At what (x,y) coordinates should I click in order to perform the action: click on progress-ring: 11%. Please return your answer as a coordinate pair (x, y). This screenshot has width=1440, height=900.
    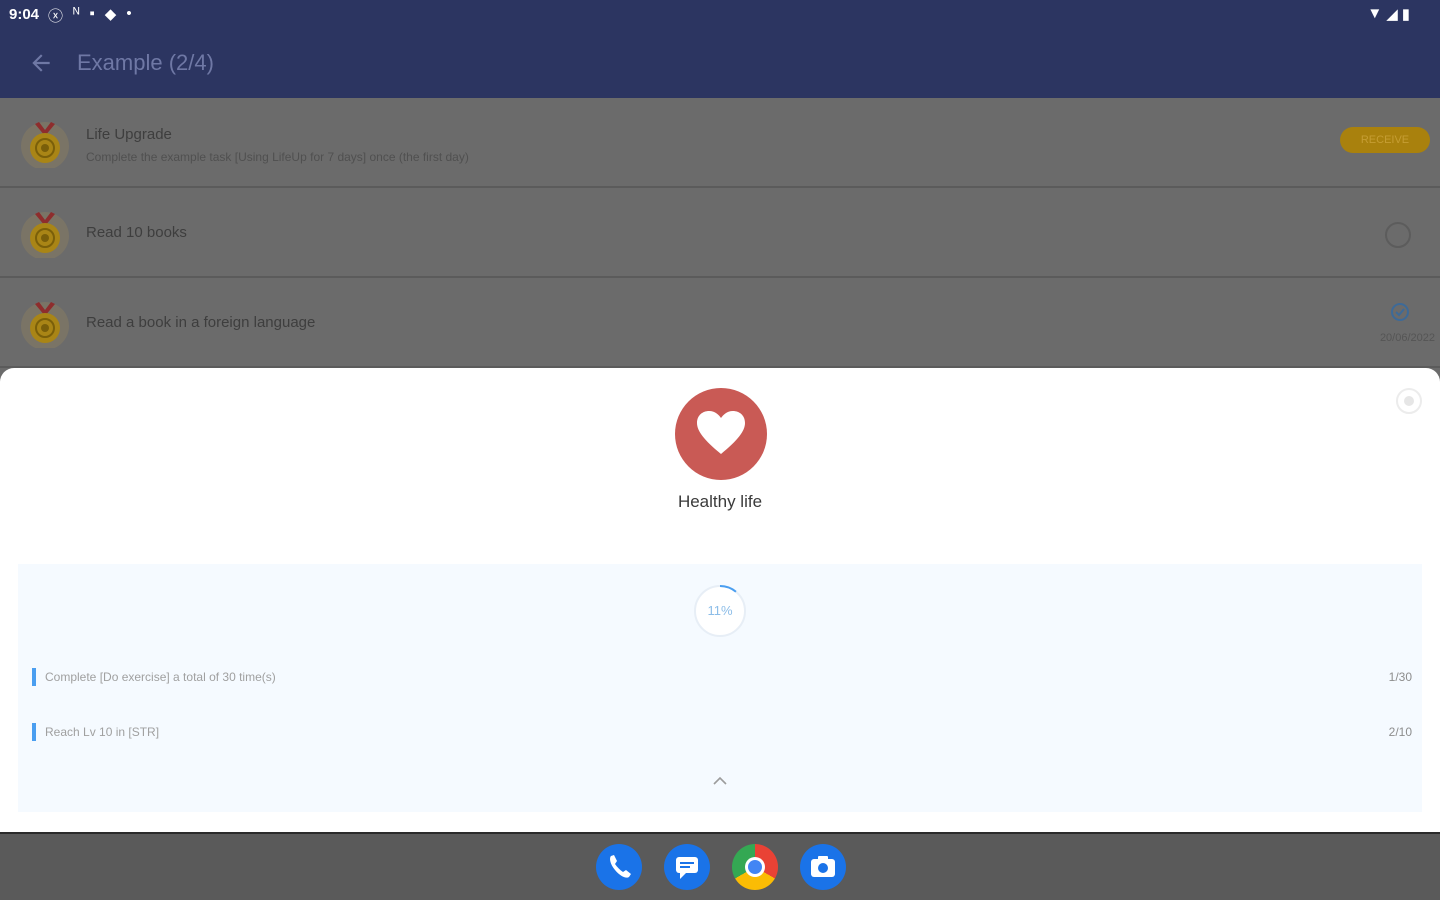
    Looking at the image, I should click on (720, 611).